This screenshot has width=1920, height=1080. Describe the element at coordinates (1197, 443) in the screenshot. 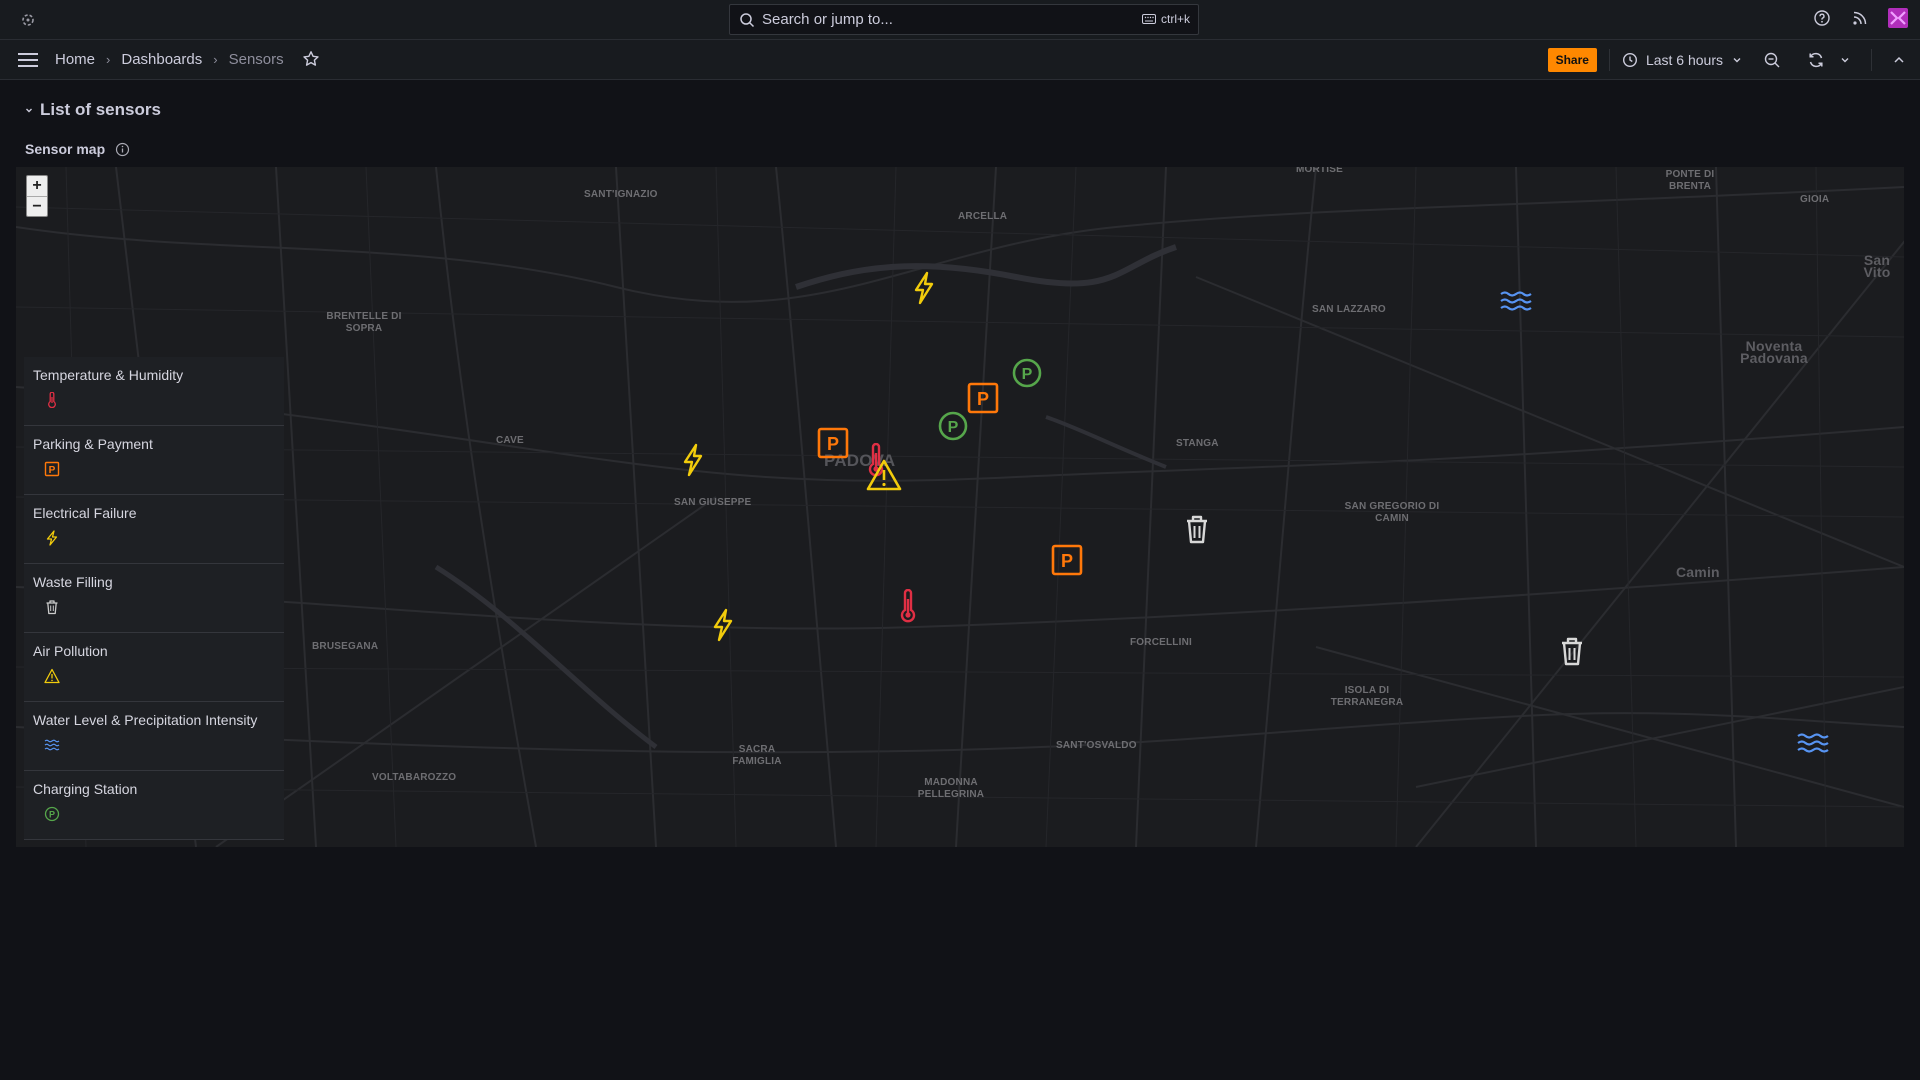

I see `map-label: STANGA` at that location.